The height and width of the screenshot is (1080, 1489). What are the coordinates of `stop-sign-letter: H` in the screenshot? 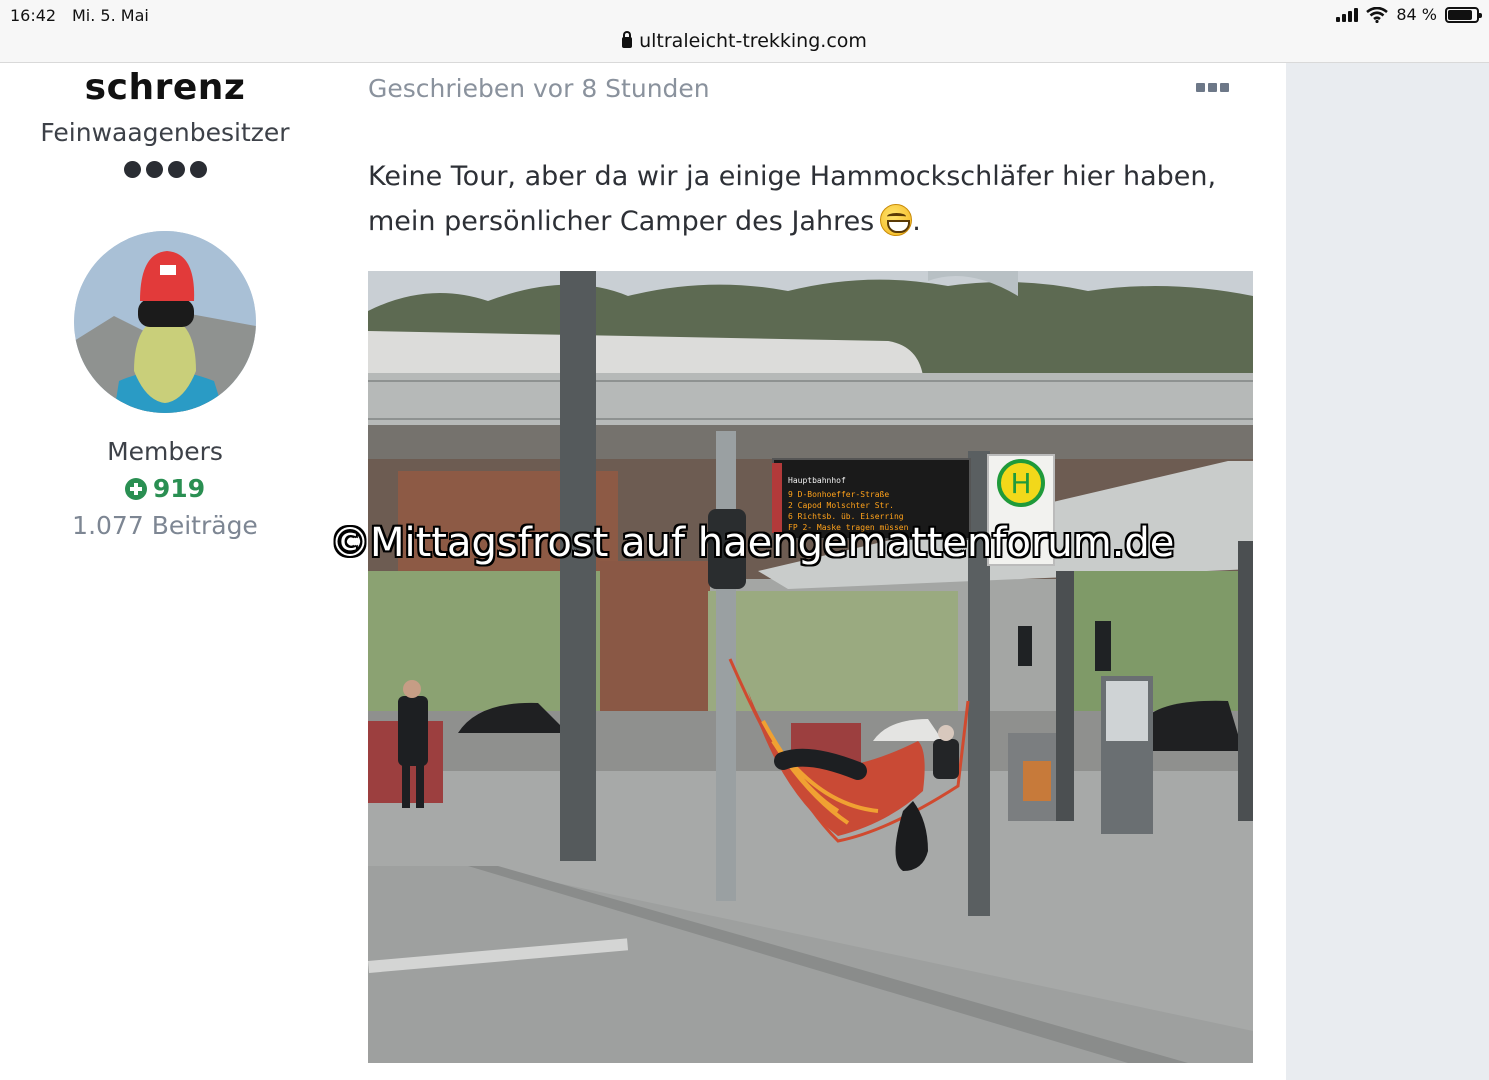 It's located at (1020, 483).